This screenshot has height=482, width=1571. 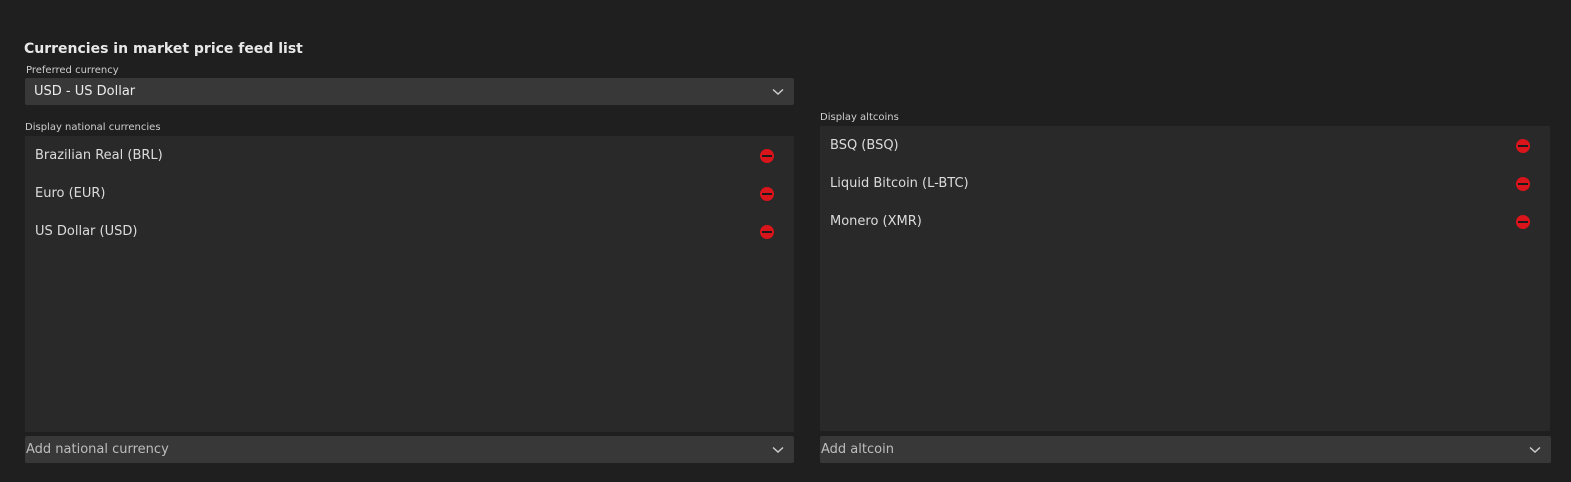 What do you see at coordinates (1185, 145) in the screenshot?
I see `list-item: BSQ (BSQ)` at bounding box center [1185, 145].